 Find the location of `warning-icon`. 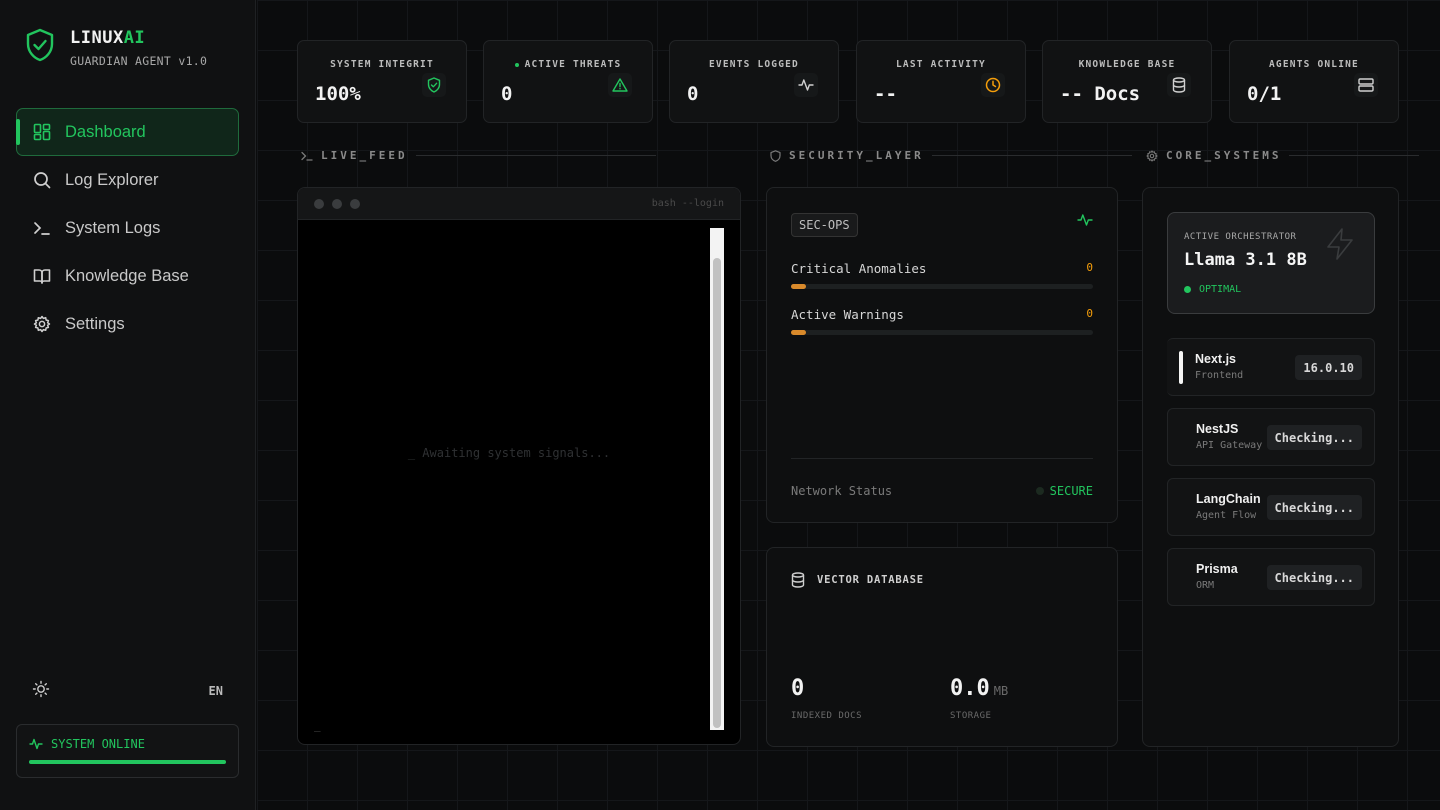

warning-icon is located at coordinates (620, 85).